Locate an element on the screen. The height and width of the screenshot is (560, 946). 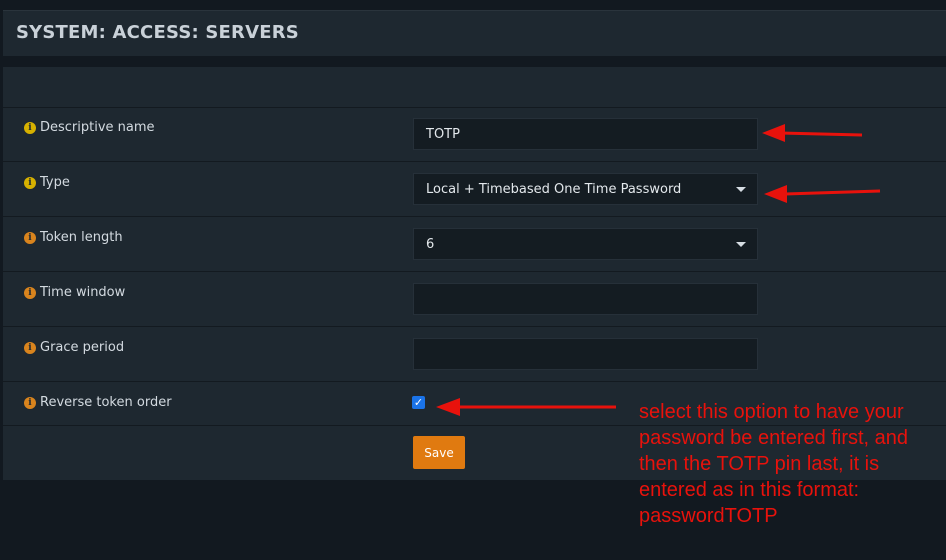
annotation-line: then the TOTP pin last, it is is located at coordinates (759, 464).